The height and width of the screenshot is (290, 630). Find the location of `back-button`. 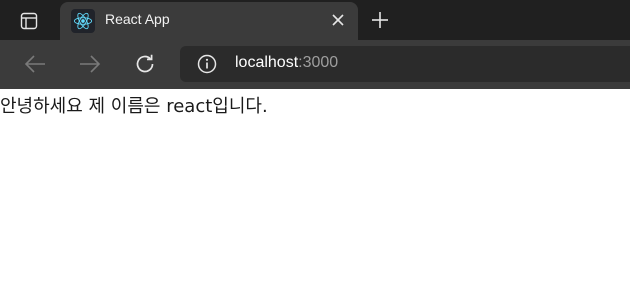

back-button is located at coordinates (35, 64).